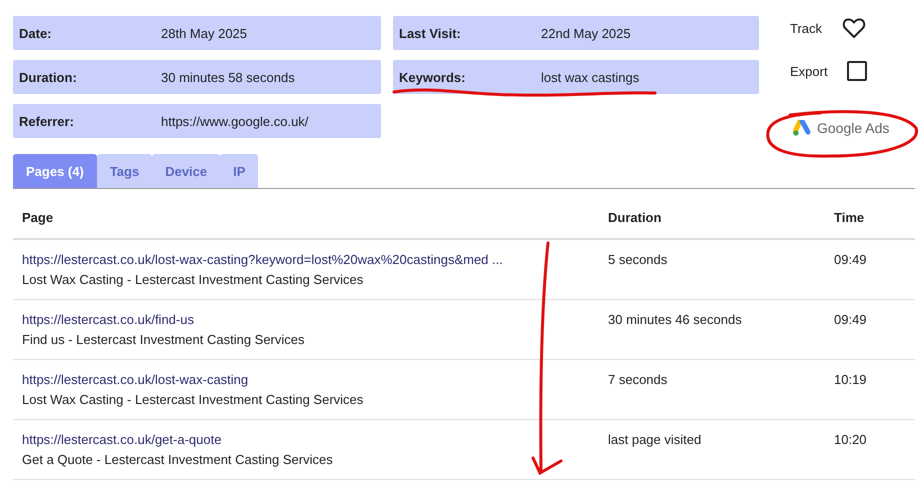  What do you see at coordinates (228, 77) in the screenshot?
I see `detail-value: 30 minutes 58 seconds` at bounding box center [228, 77].